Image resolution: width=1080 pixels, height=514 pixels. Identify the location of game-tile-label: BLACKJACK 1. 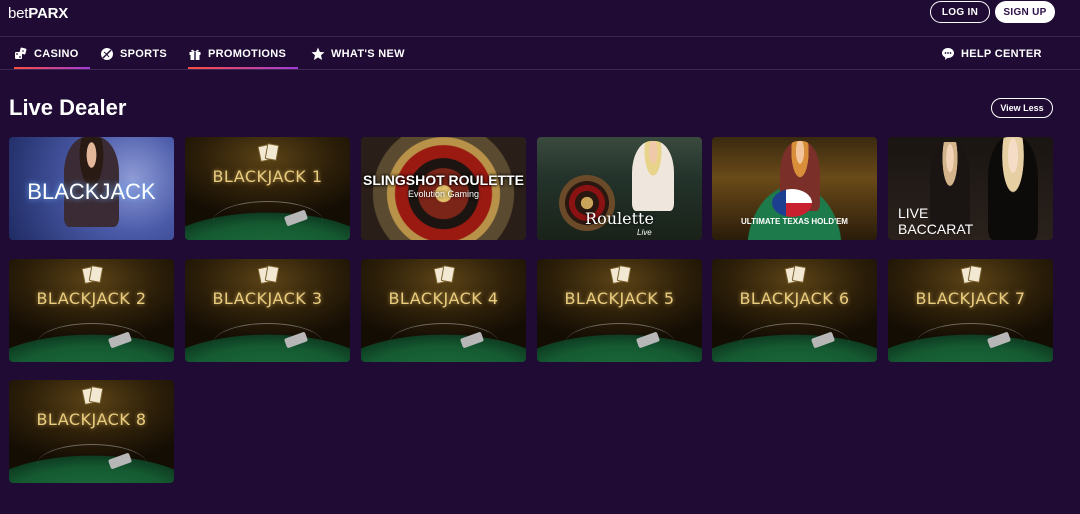
(267, 176).